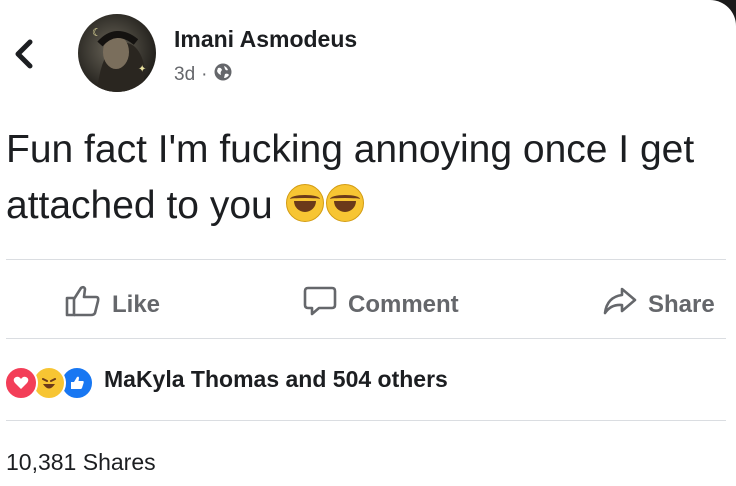 The height and width of the screenshot is (486, 736). Describe the element at coordinates (83, 304) in the screenshot. I see `thumbs-up-icon` at that location.